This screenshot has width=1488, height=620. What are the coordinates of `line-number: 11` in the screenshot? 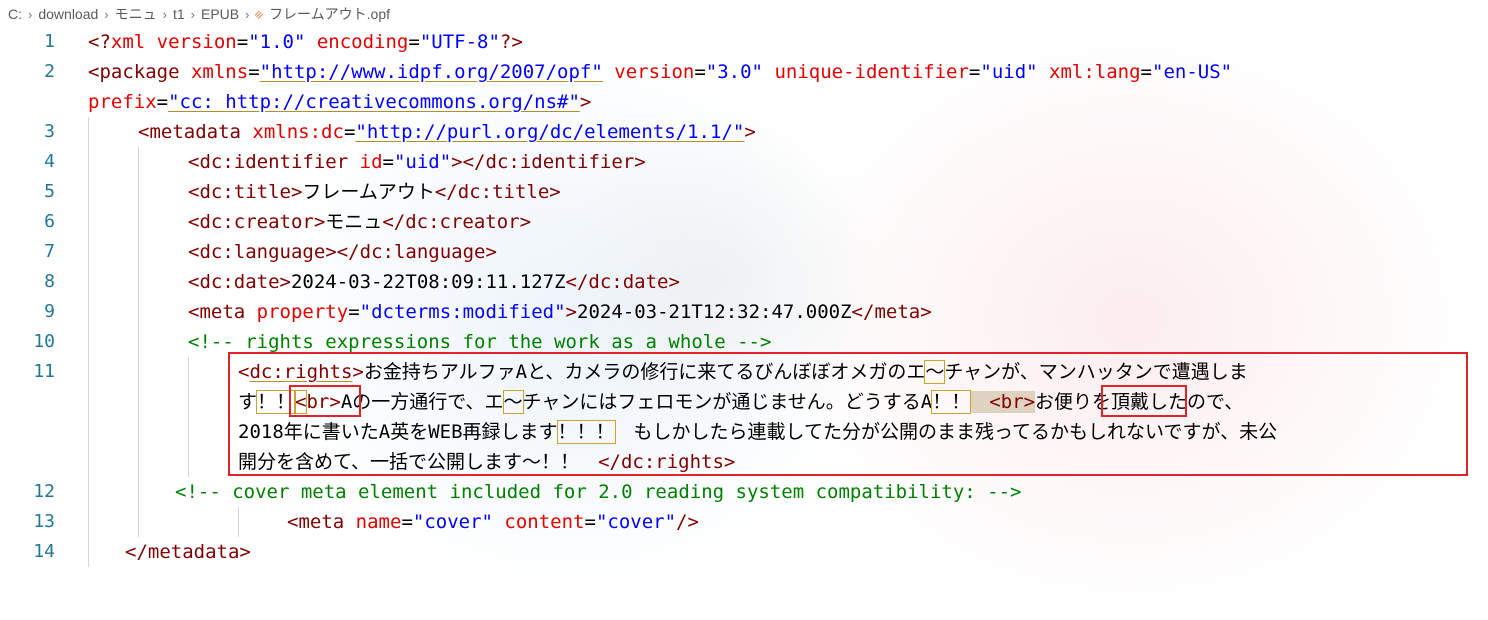 It's located at (44, 371).